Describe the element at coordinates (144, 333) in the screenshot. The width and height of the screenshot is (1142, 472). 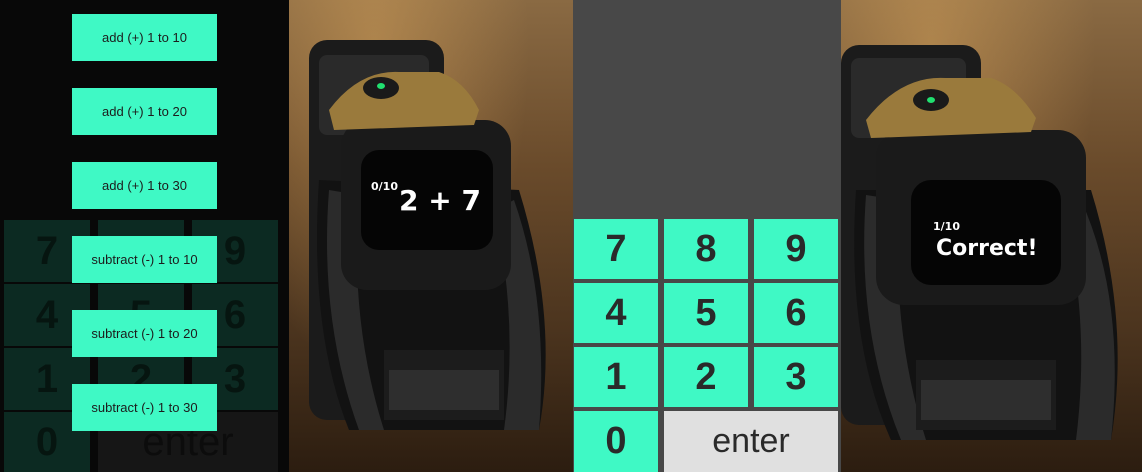
I see `subtract-1-to-20-button: subtract (-) 1 to 20` at that location.